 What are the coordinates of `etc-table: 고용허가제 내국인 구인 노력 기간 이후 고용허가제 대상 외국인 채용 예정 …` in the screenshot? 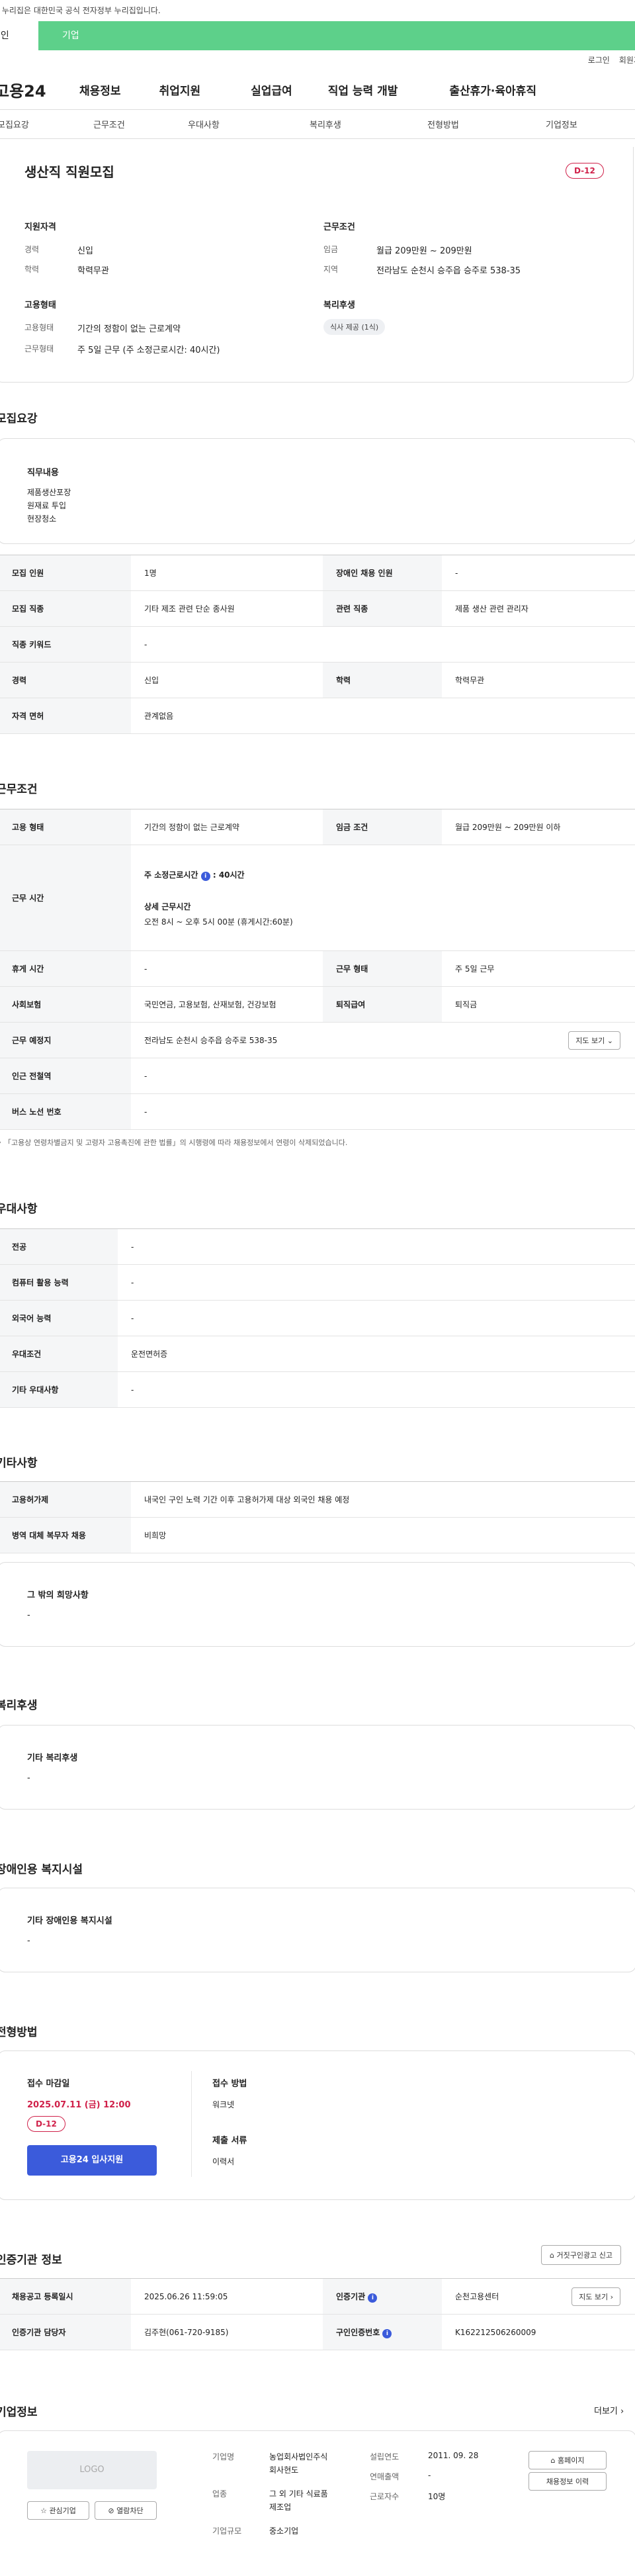 It's located at (317, 1517).